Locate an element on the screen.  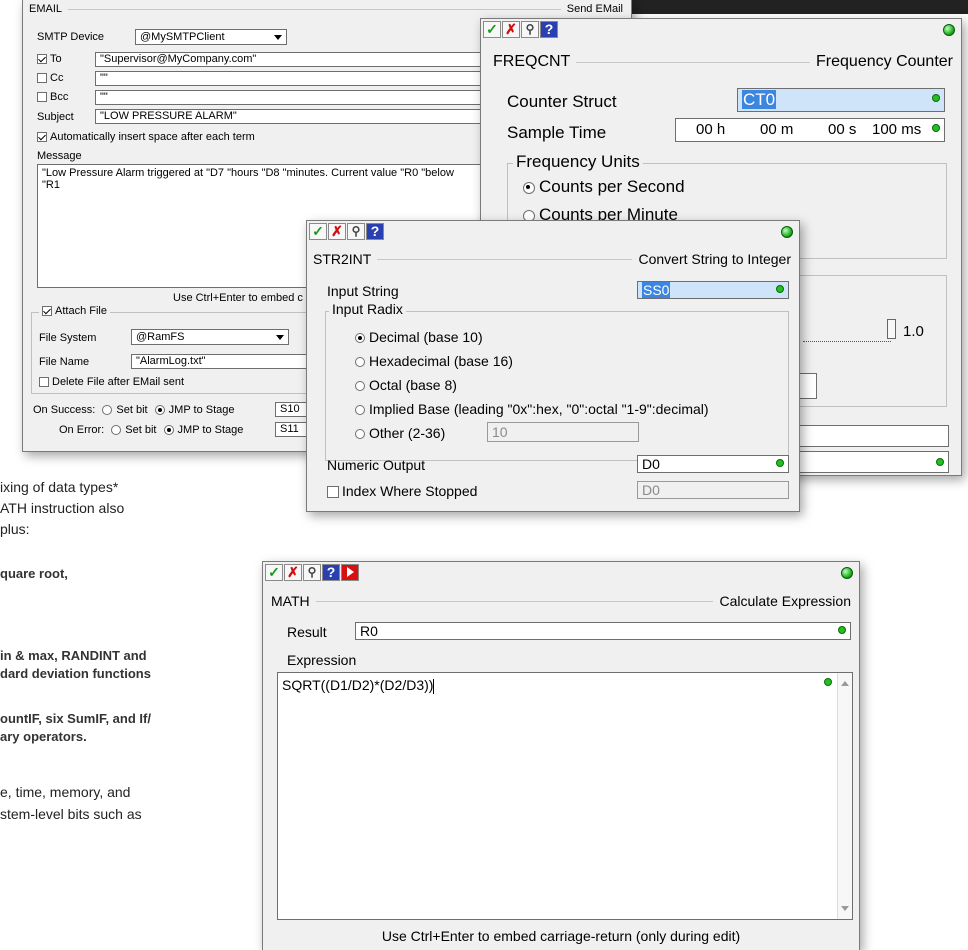
result-field: R0 is located at coordinates (603, 631).